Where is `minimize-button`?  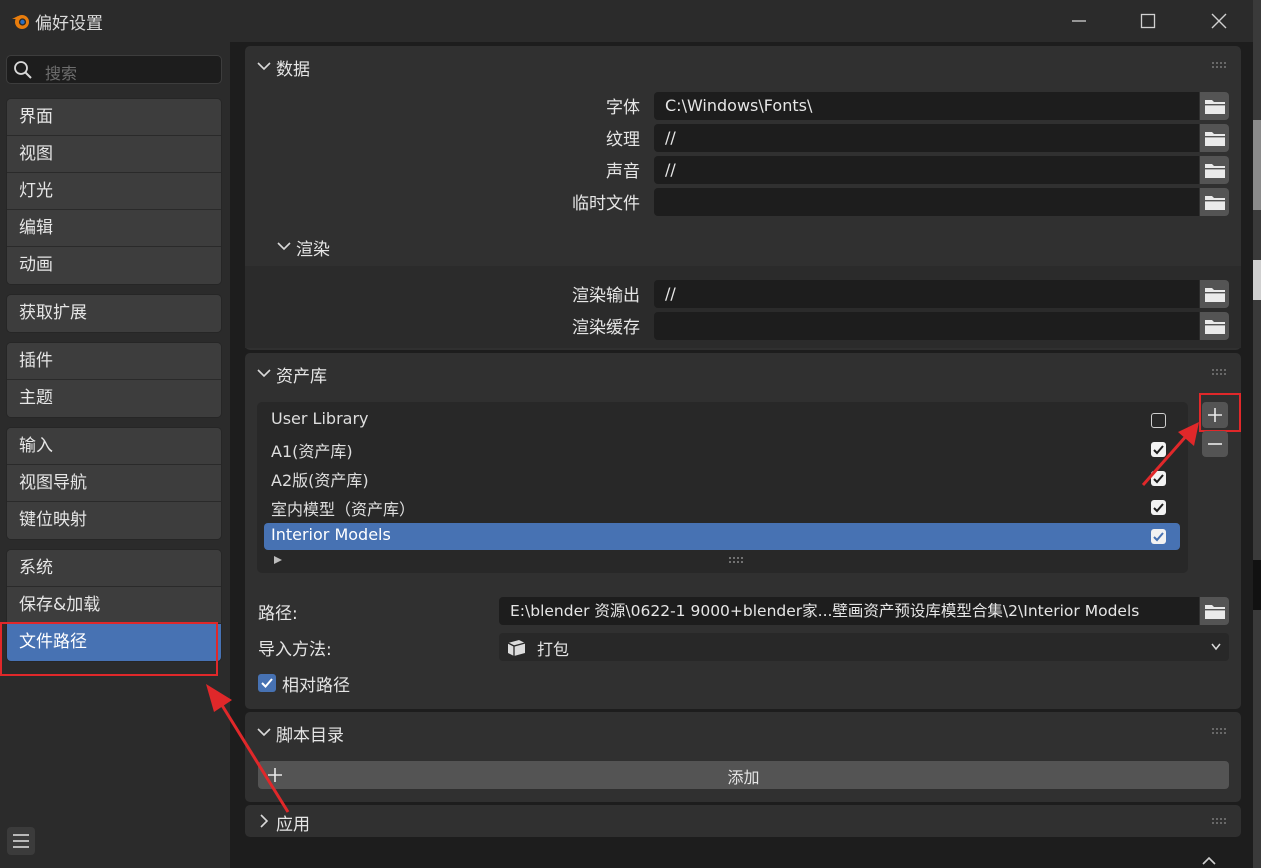
minimize-button is located at coordinates (1079, 21).